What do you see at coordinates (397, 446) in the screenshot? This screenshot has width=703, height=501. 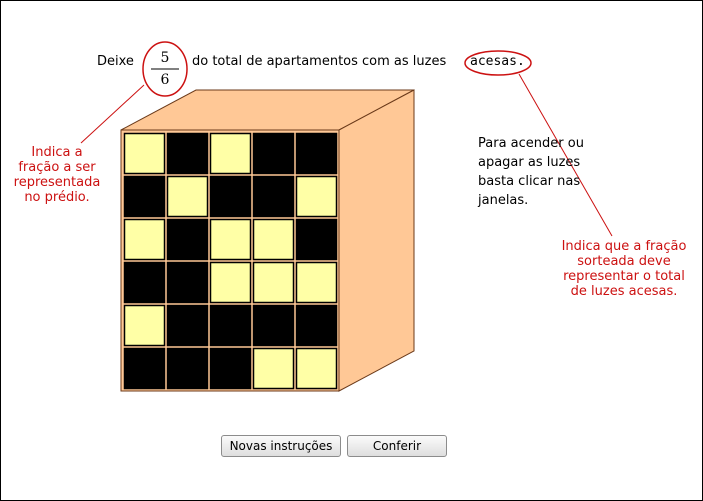 I see `check-button: Conferir` at bounding box center [397, 446].